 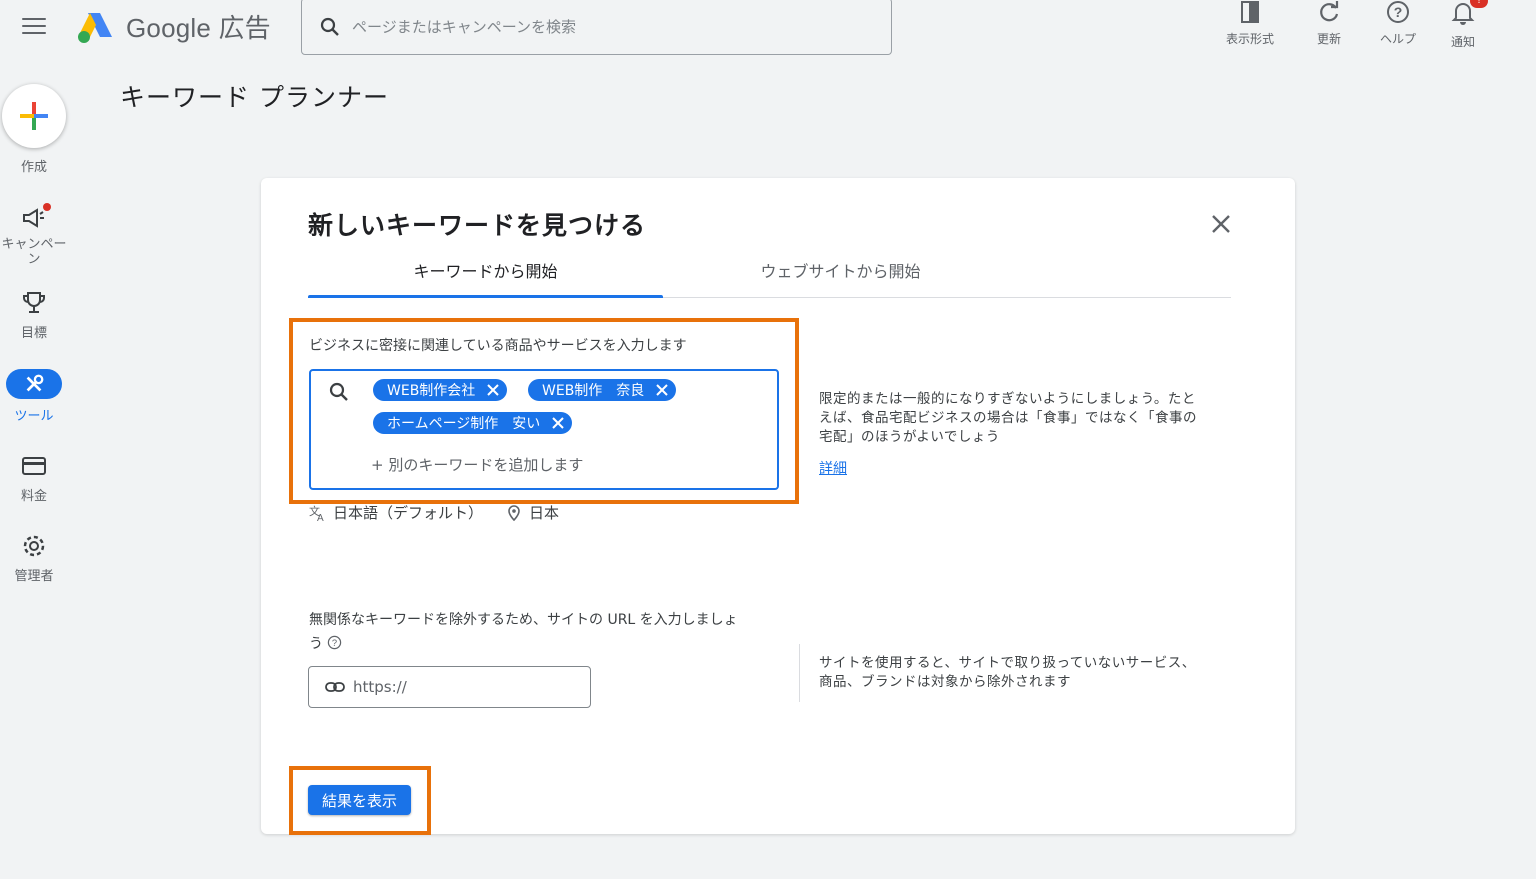 I want to click on website-url-input, so click(x=463, y=687).